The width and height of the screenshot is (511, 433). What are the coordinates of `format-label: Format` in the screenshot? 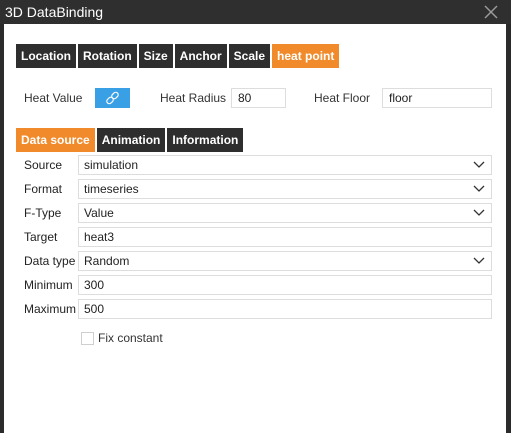 It's located at (43, 189).